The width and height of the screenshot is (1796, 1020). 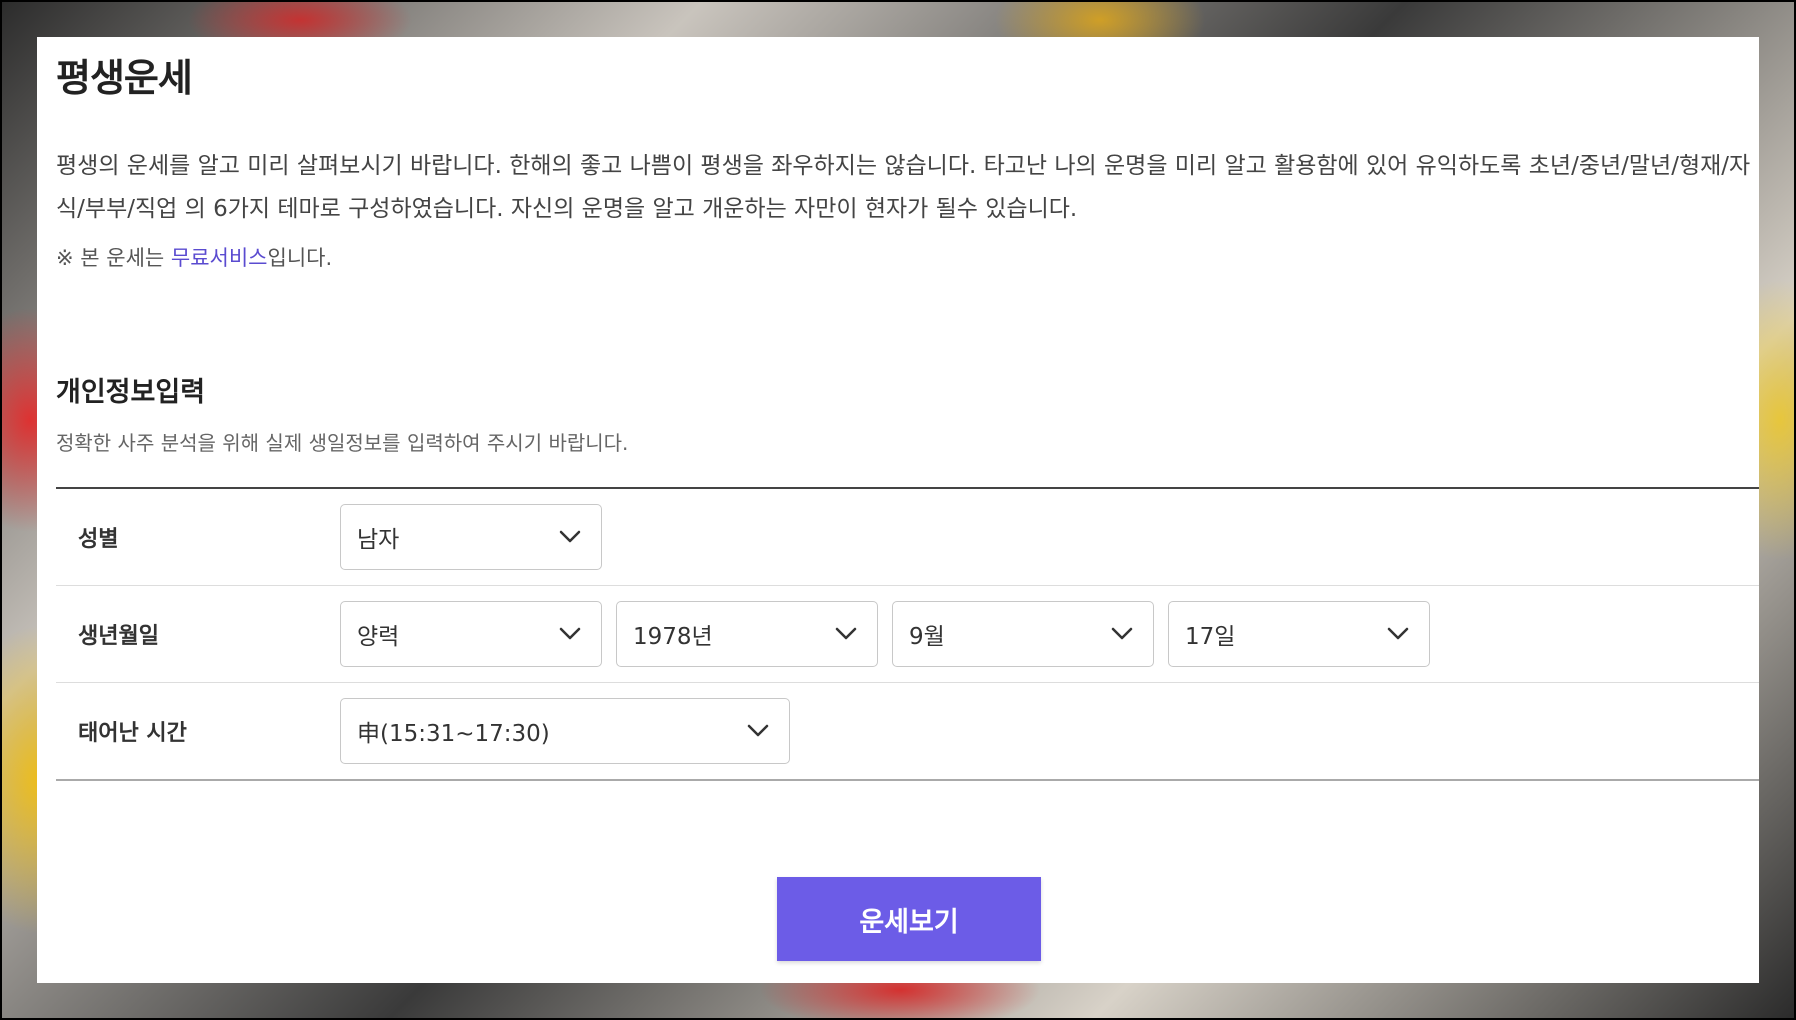 I want to click on calendar-type-select: 양력, so click(x=471, y=634).